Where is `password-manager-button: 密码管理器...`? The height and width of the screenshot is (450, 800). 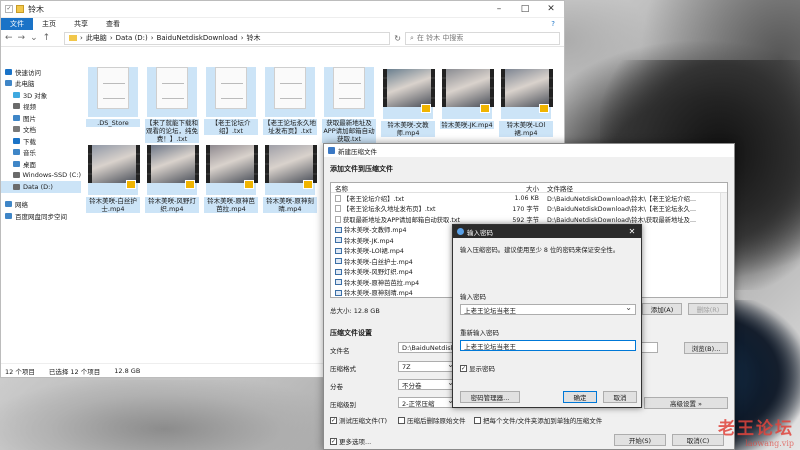
password-manager-button: 密码管理器... is located at coordinates (490, 397).